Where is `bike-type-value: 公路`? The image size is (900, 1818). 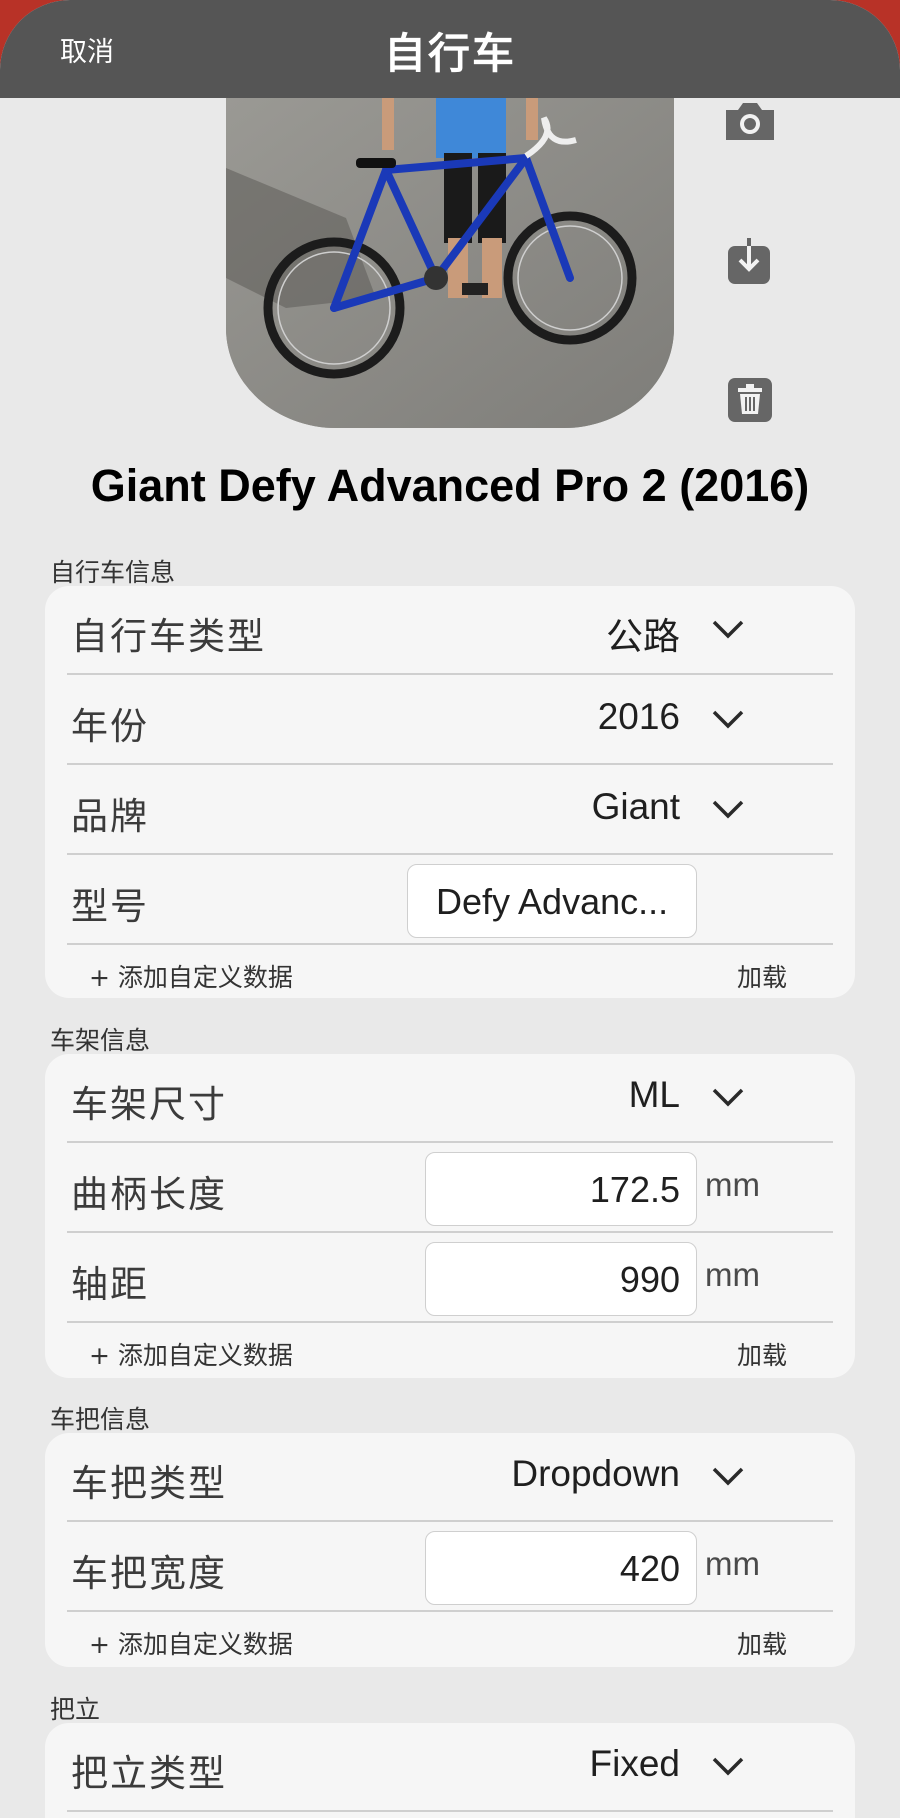
bike-type-value: 公路 is located at coordinates (643, 636).